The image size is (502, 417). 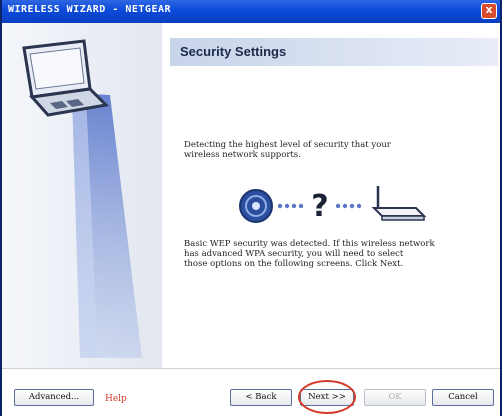 What do you see at coordinates (261, 397) in the screenshot?
I see `back-button: < Back` at bounding box center [261, 397].